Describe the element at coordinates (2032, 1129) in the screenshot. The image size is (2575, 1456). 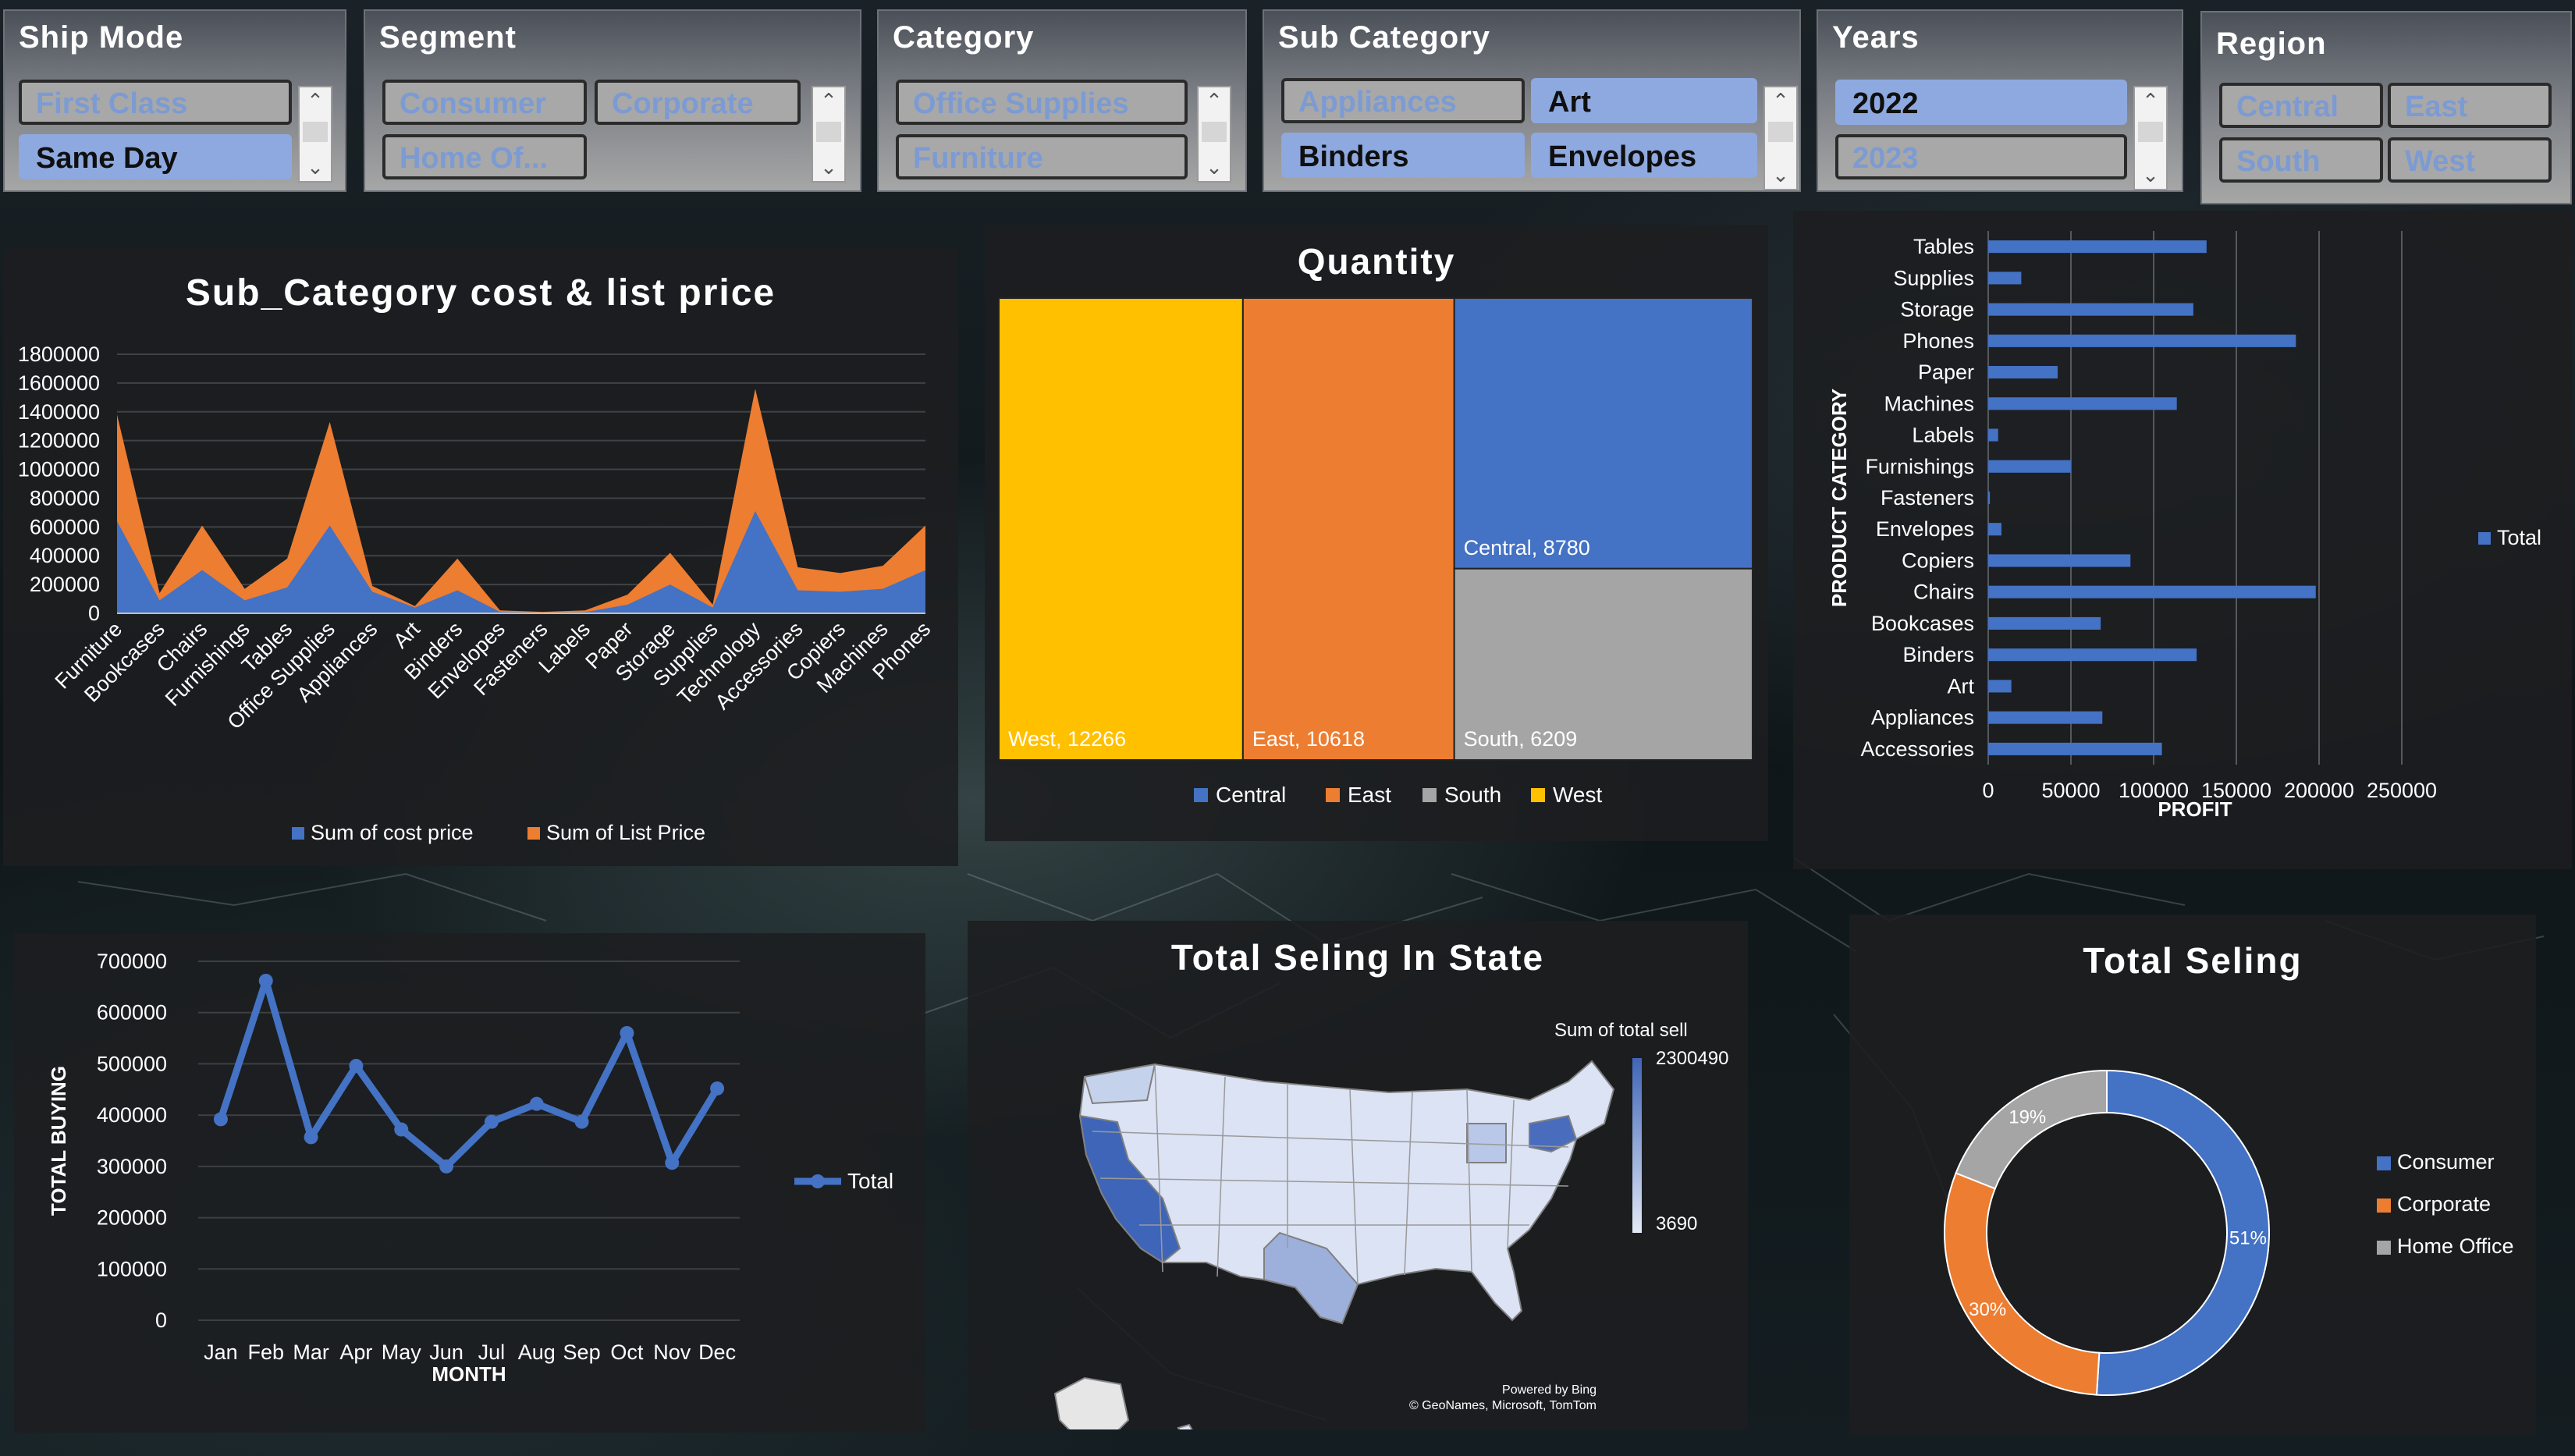
I see `donut-slice` at that location.